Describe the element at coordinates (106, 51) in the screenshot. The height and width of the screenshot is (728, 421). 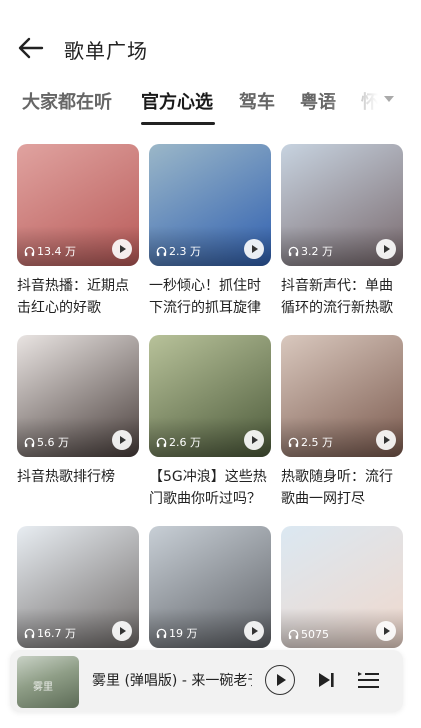
I see `page-title: 歌单广场` at that location.